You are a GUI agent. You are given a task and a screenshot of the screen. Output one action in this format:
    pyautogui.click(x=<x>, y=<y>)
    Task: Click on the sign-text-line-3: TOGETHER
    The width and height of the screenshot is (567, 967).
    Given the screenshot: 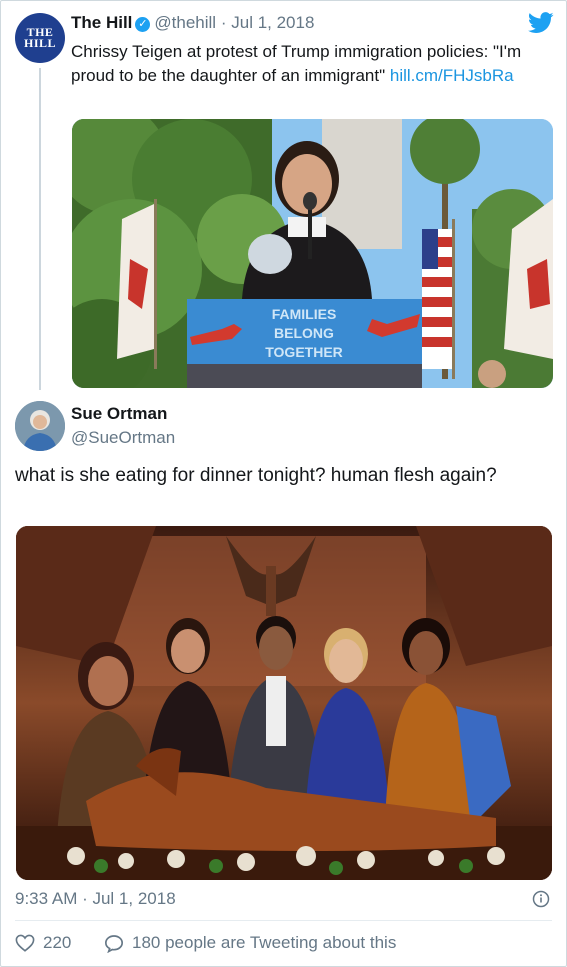 What is the action you would take?
    pyautogui.click(x=304, y=352)
    